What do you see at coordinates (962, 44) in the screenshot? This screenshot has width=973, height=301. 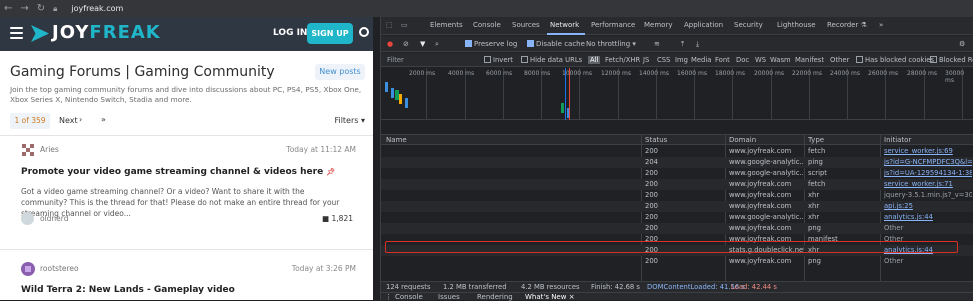 I see `settings-gear-icon: ⚙` at bounding box center [962, 44].